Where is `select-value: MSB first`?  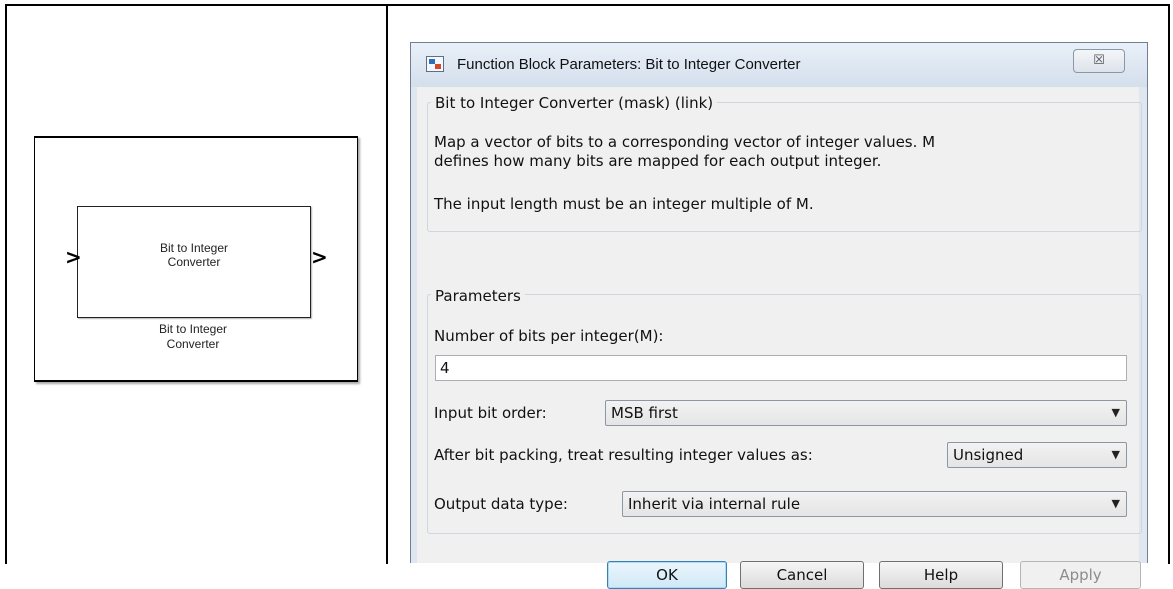
select-value: MSB first is located at coordinates (644, 413).